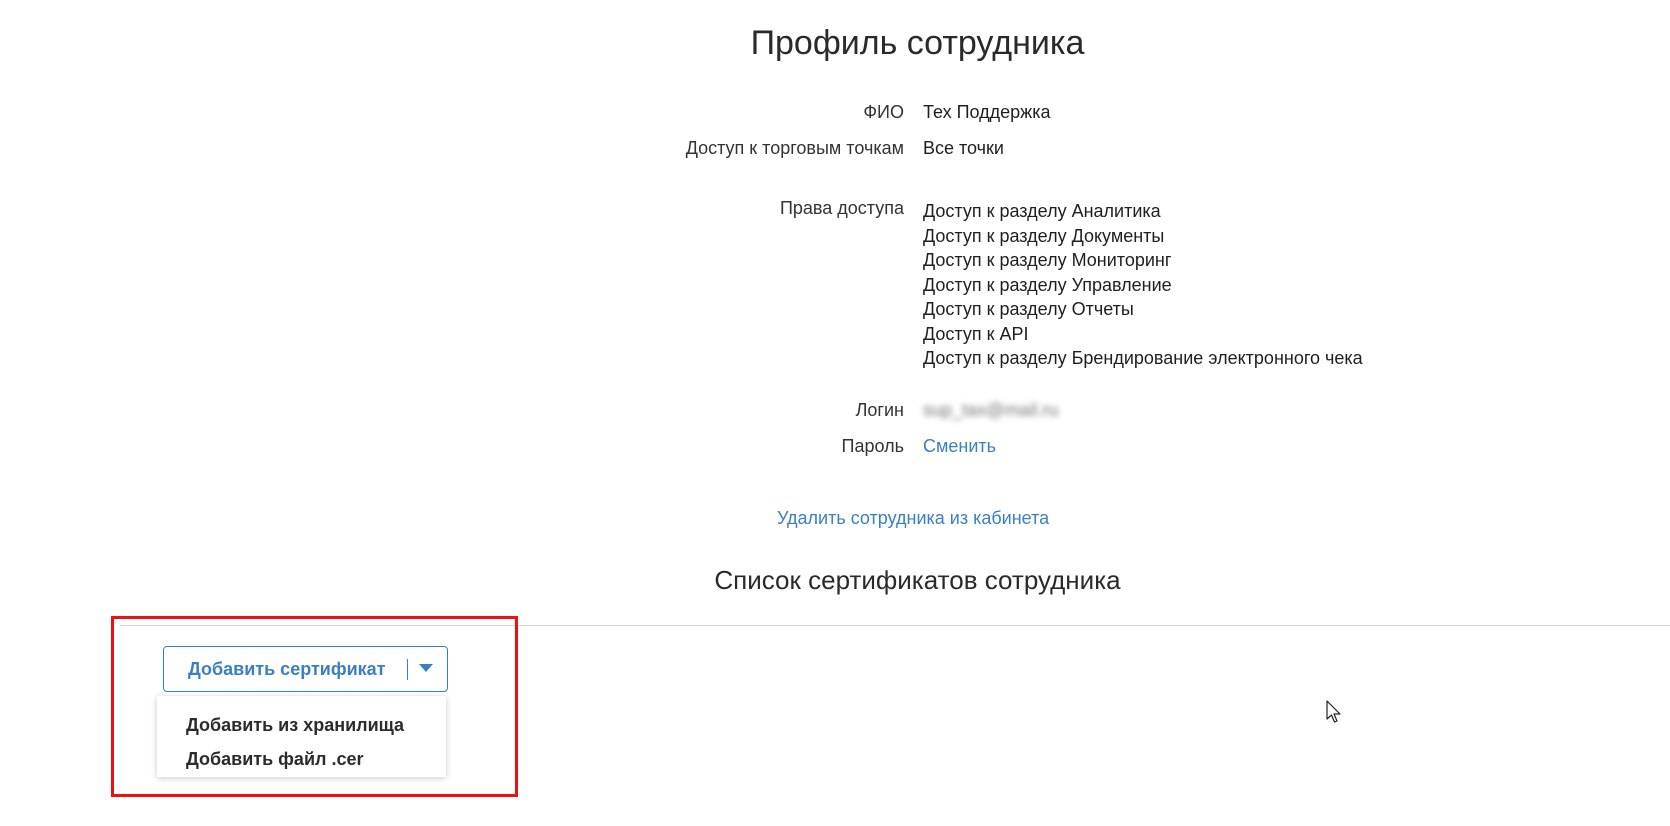  I want to click on field-label-password: Пароль, so click(872, 446).